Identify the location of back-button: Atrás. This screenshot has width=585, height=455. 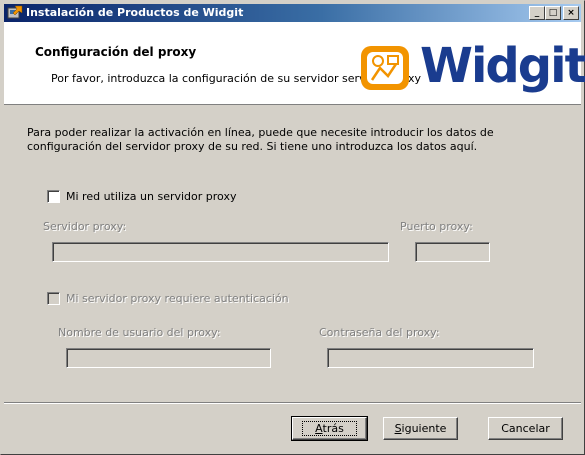
(329, 428).